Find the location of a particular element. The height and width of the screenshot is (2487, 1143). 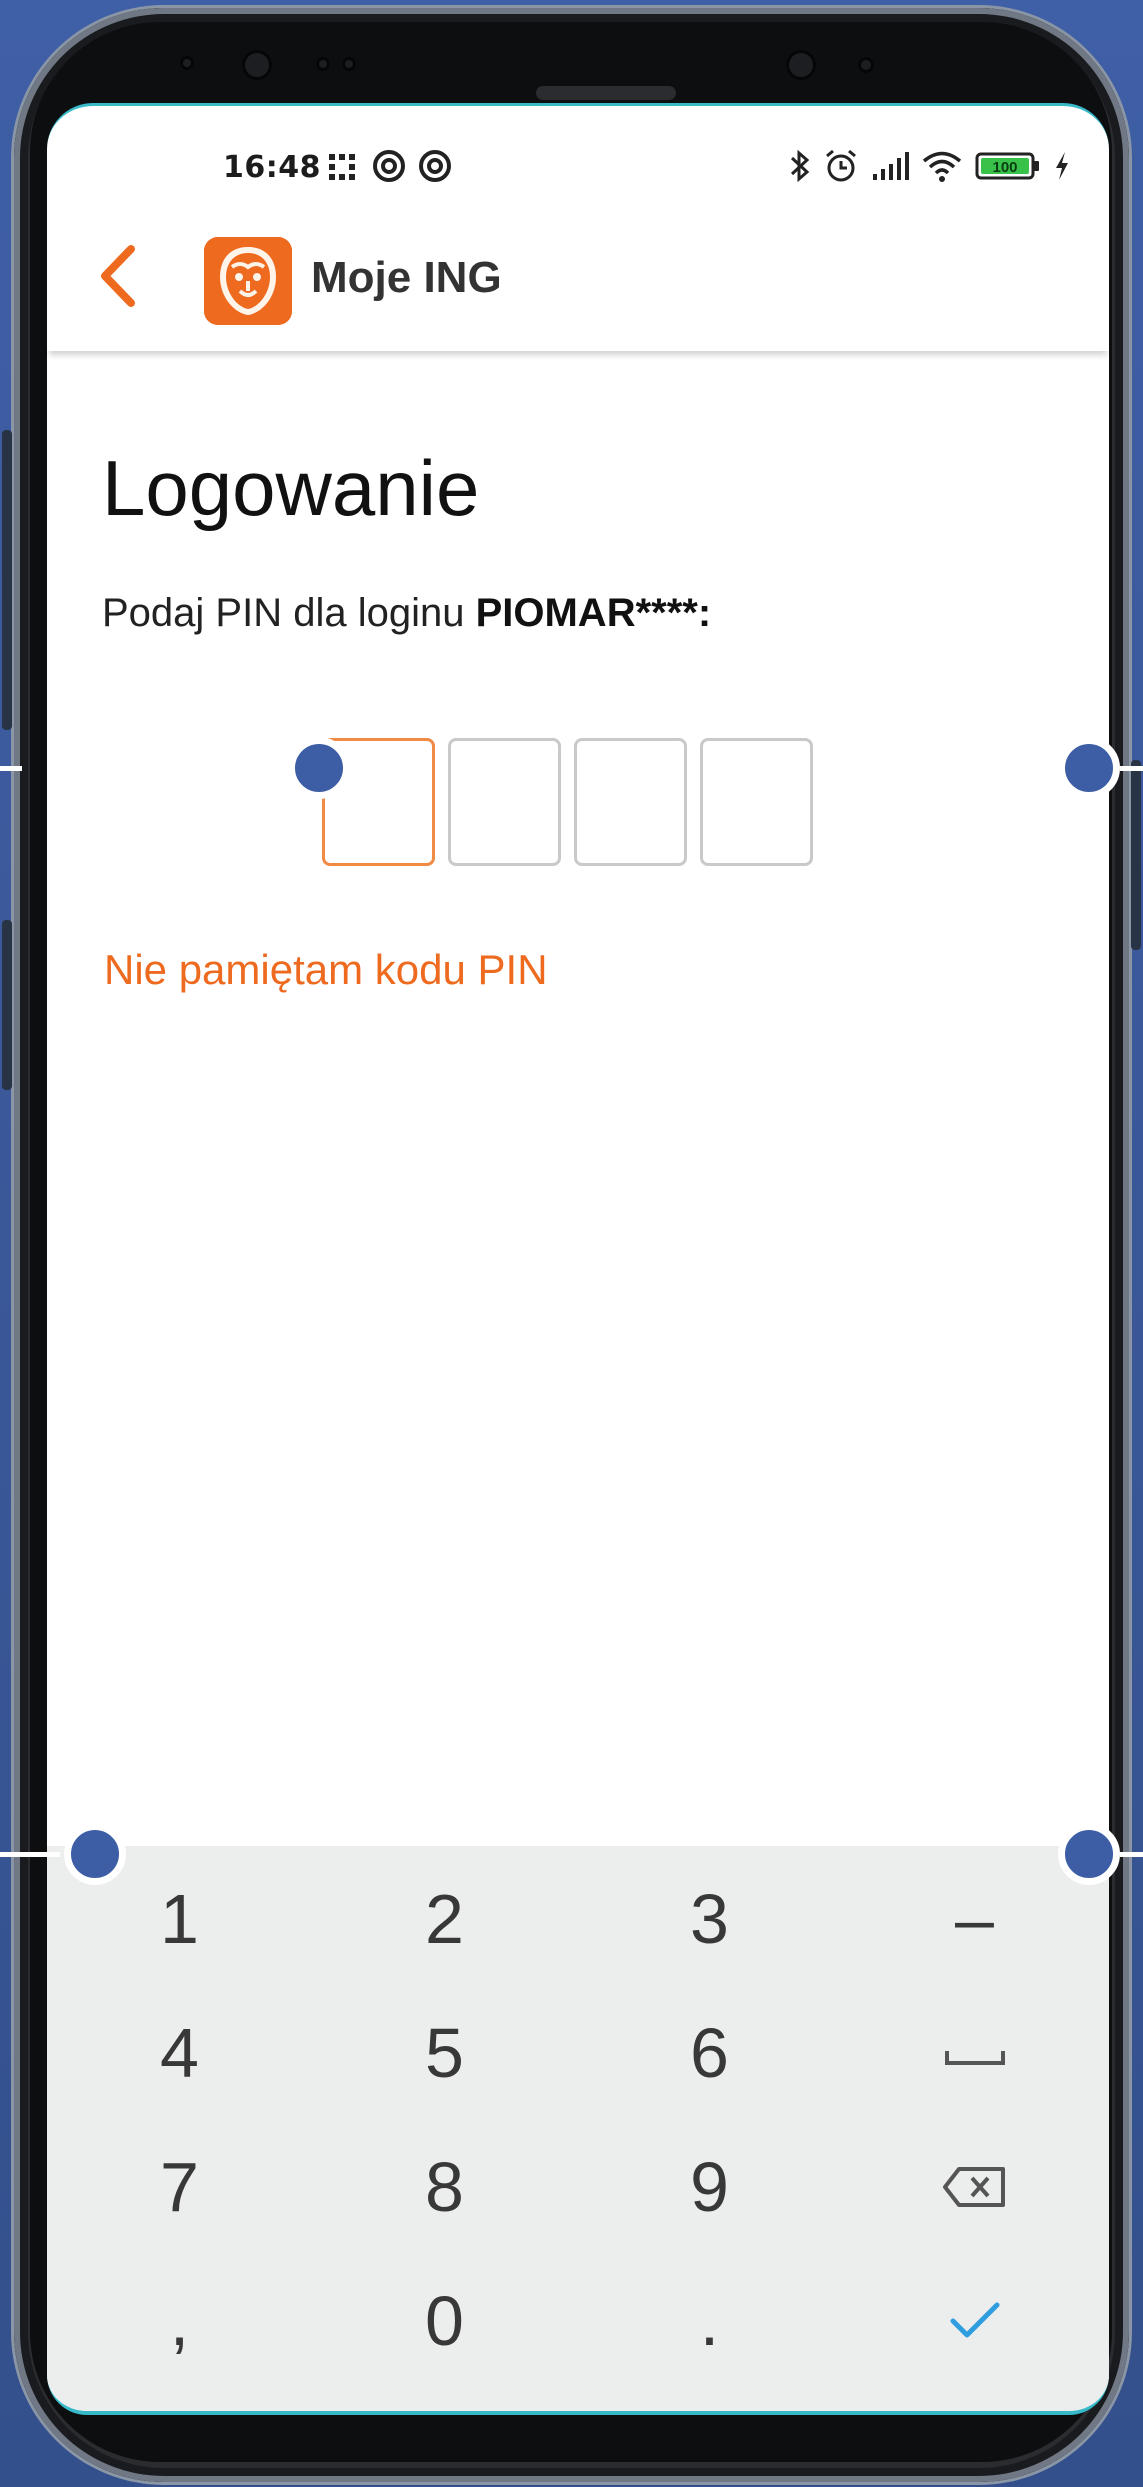

battery-level: 100 is located at coordinates (1004, 167).